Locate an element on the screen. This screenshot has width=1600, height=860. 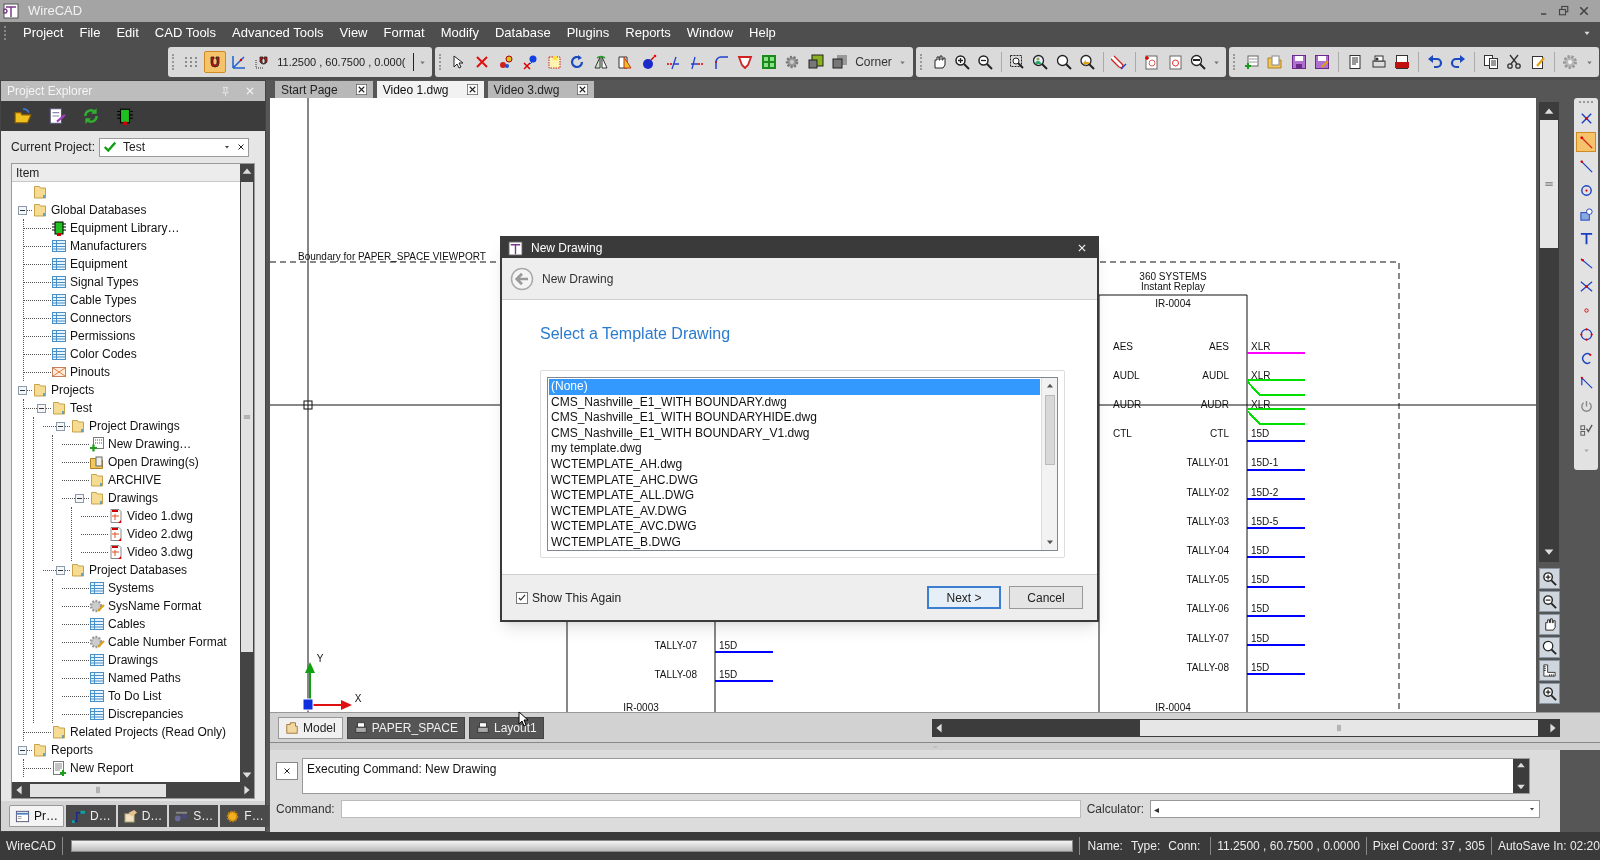
list-item: WCTEMPLATE_B.DWG is located at coordinates (794, 542).